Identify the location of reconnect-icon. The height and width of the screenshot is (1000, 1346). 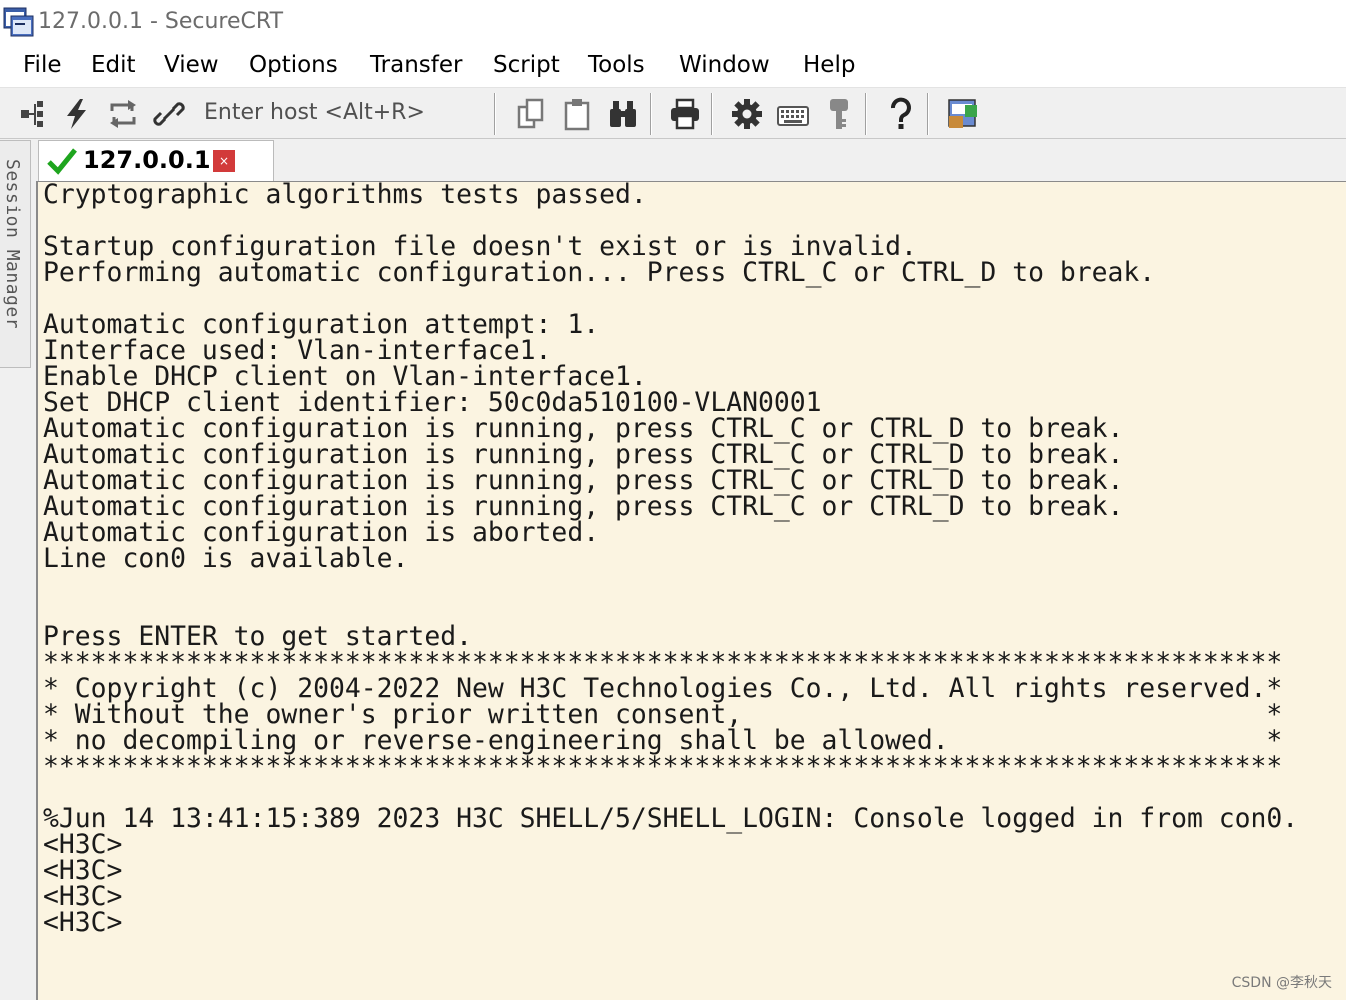
(123, 114).